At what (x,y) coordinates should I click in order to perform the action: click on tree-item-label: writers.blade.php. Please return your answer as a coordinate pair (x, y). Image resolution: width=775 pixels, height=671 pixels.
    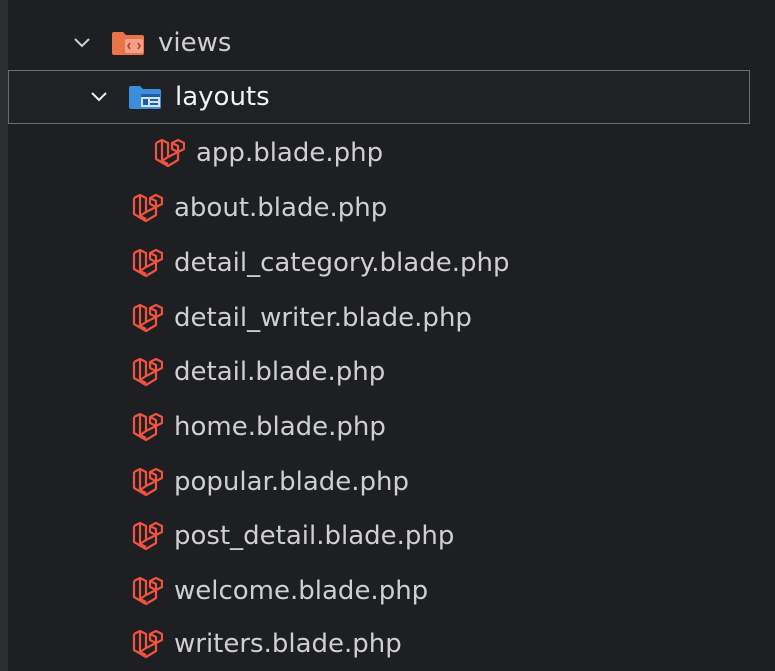
    Looking at the image, I should click on (288, 644).